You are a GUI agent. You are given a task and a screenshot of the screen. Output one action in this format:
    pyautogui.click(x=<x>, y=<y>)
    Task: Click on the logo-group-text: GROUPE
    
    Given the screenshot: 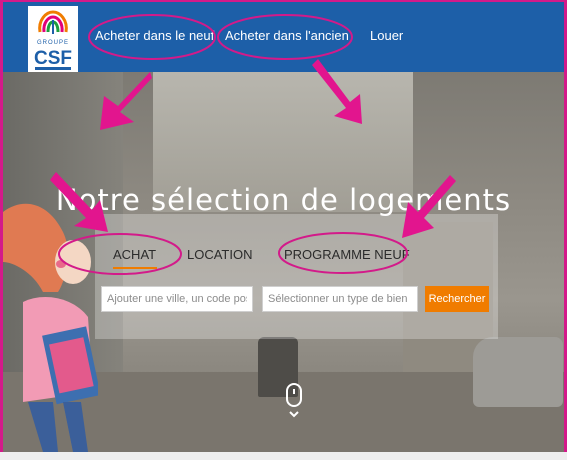 What is the action you would take?
    pyautogui.click(x=53, y=43)
    